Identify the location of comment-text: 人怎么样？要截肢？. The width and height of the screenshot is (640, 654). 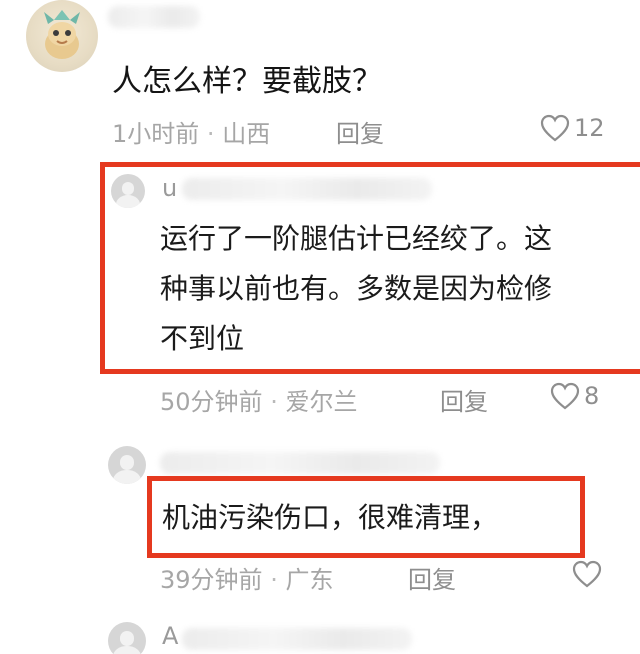
(247, 81).